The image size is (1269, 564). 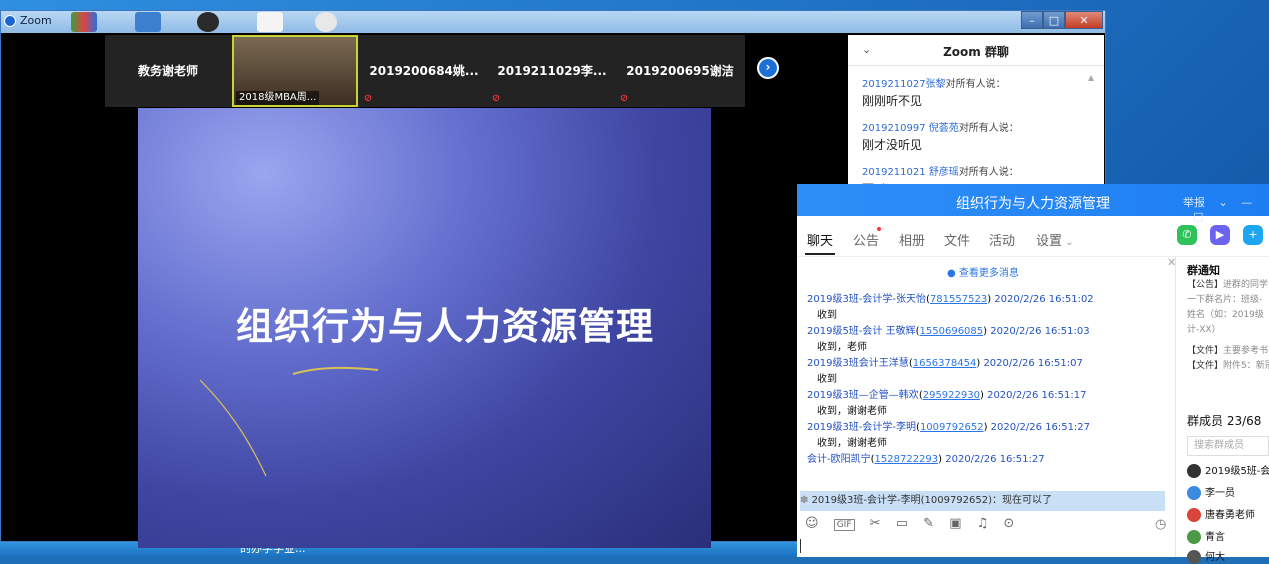 What do you see at coordinates (1037, 395) in the screenshot?
I see `message-time: 2020/2/26 16:51:17` at bounding box center [1037, 395].